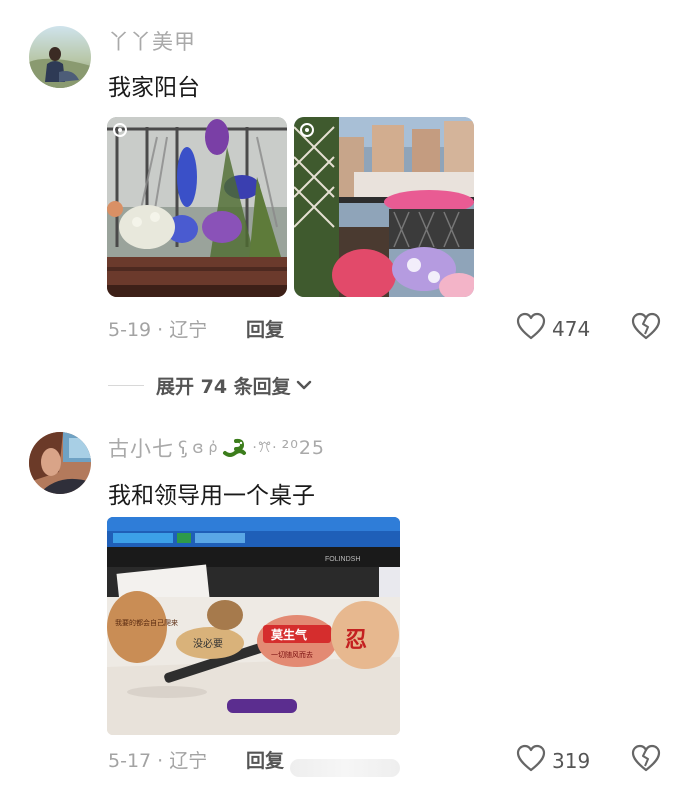  I want to click on avatar-user1, so click(60, 57).